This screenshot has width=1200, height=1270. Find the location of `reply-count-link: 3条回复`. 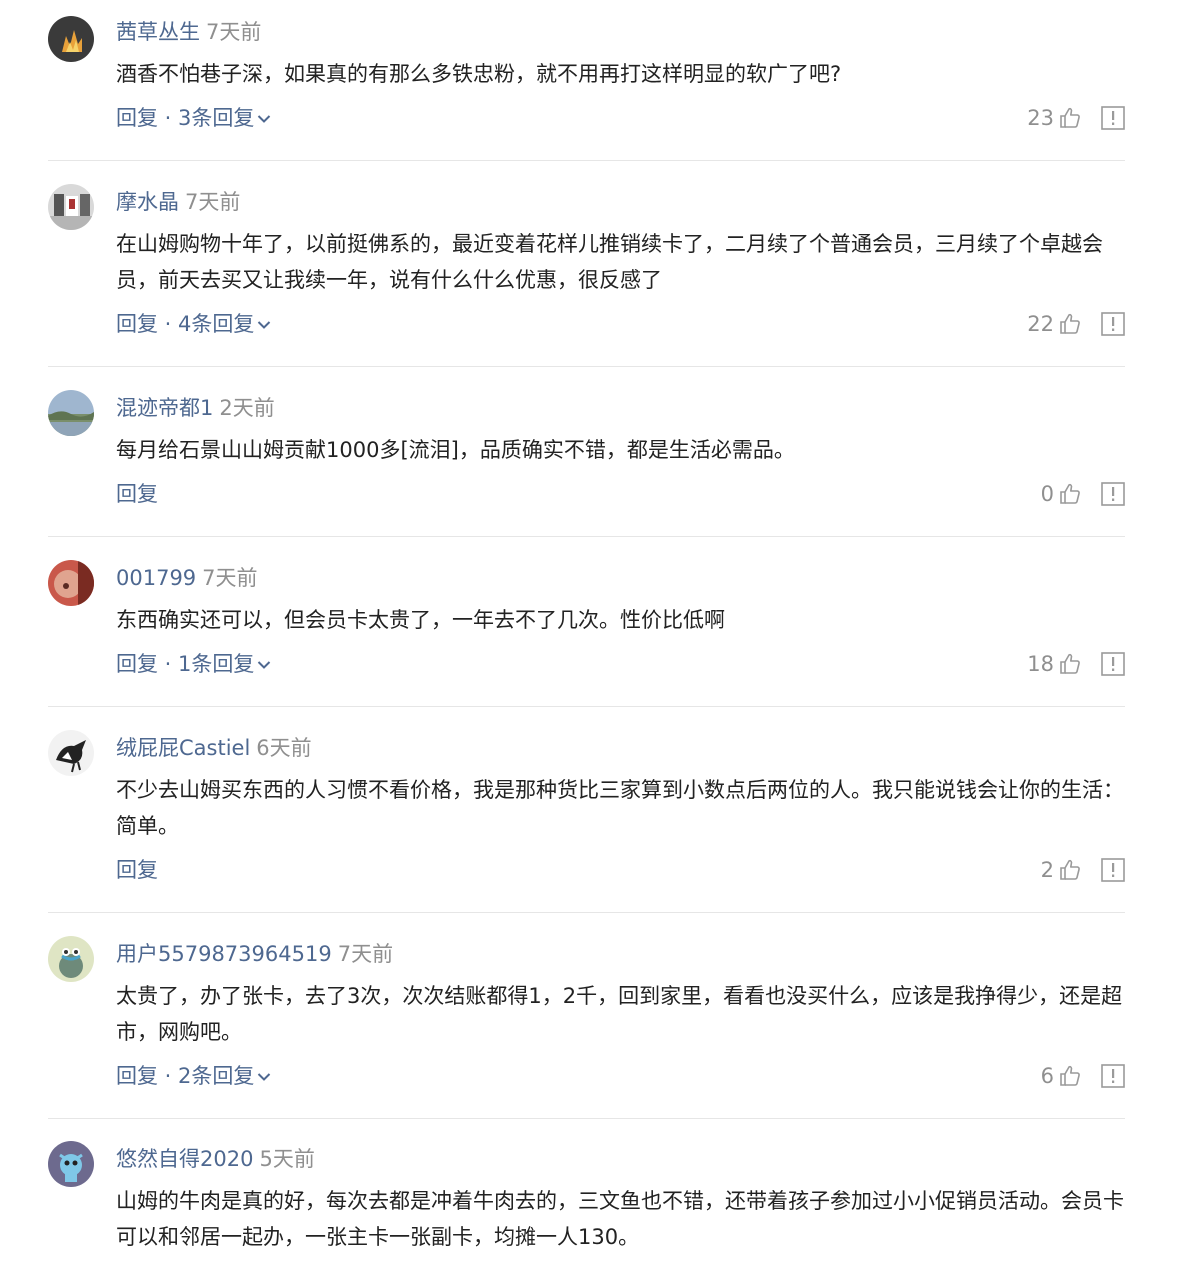

reply-count-link: 3条回复 is located at coordinates (216, 118).